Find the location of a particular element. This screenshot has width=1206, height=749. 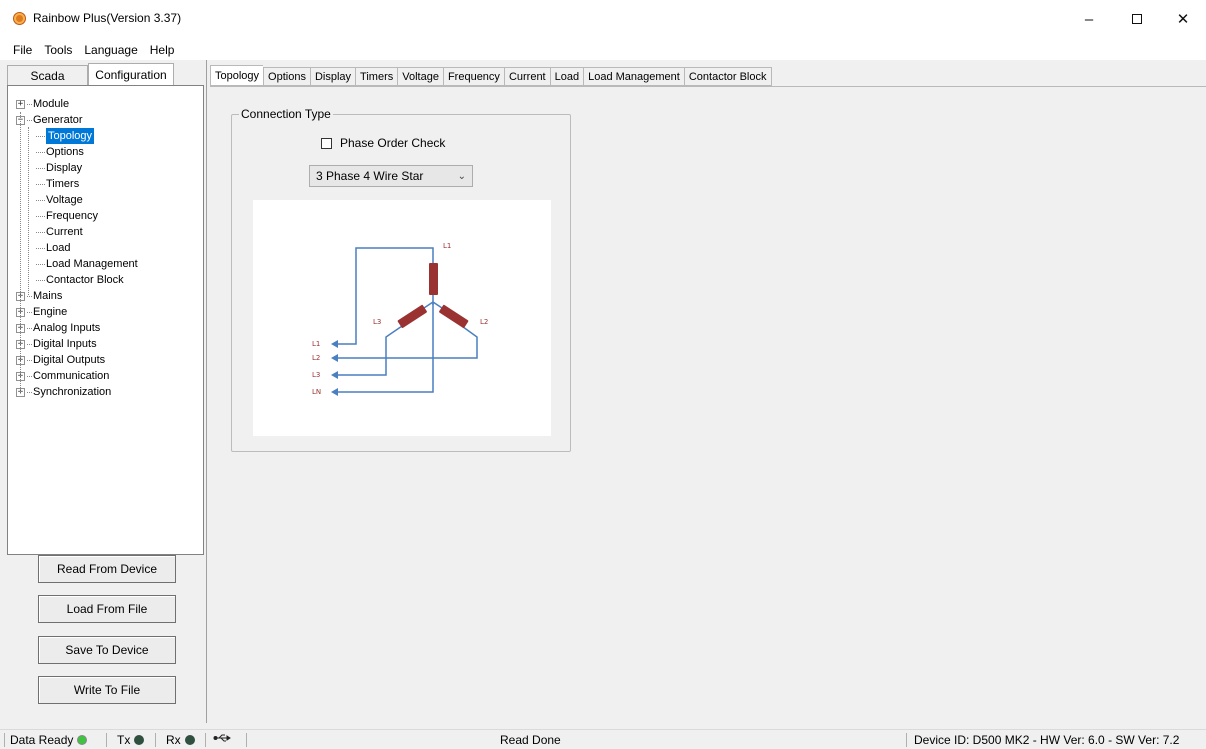

menu-language: Language is located at coordinates (110, 50).